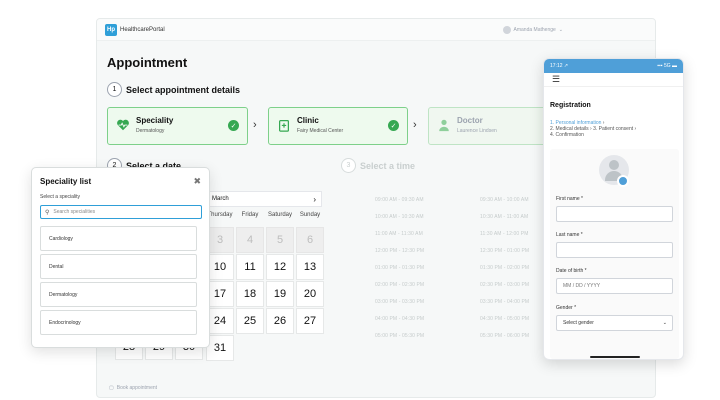  What do you see at coordinates (504, 319) in the screenshot?
I see `time-slot: 04:30 PM - 05:00 PM` at bounding box center [504, 319].